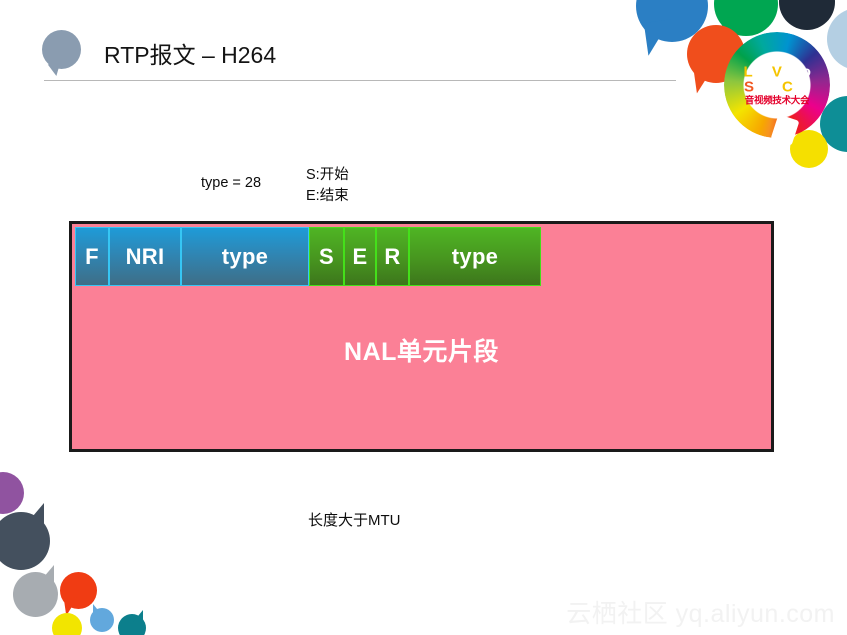 The height and width of the screenshot is (635, 847). I want to click on annotation-length-note: 长度大于MTU, so click(354, 520).